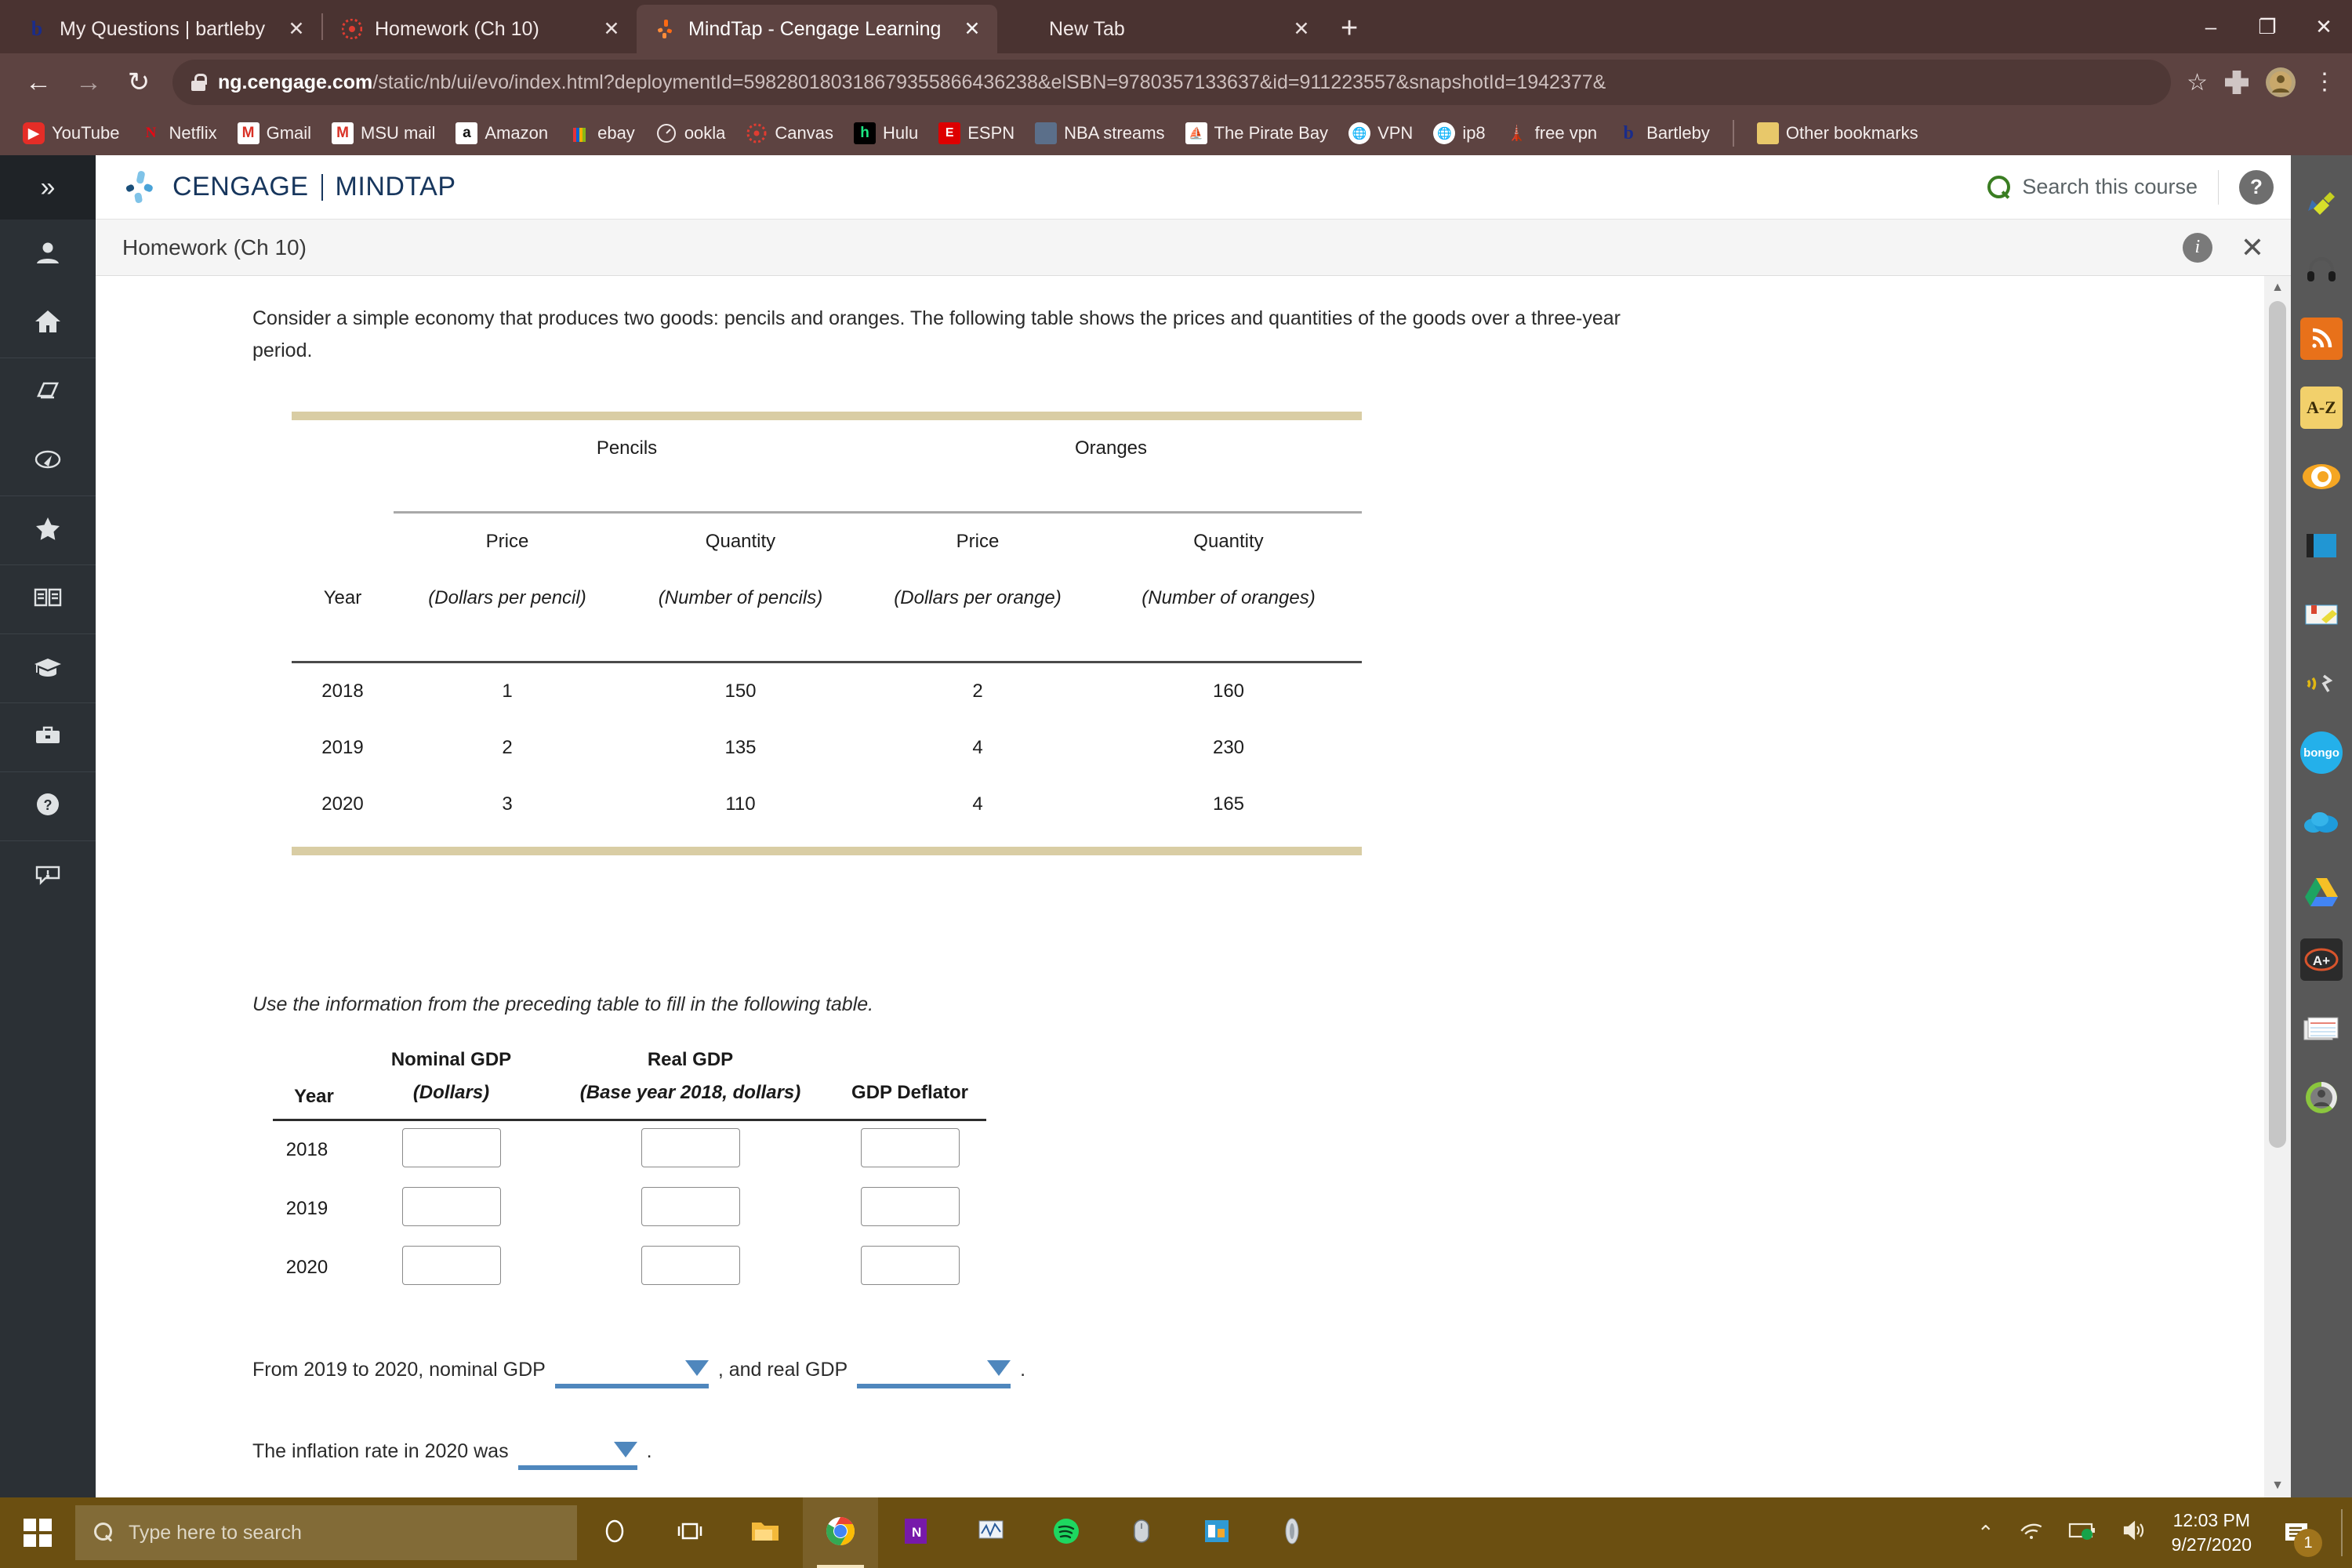  Describe the element at coordinates (2277, 724) in the screenshot. I see `scrollbar-thumb` at that location.